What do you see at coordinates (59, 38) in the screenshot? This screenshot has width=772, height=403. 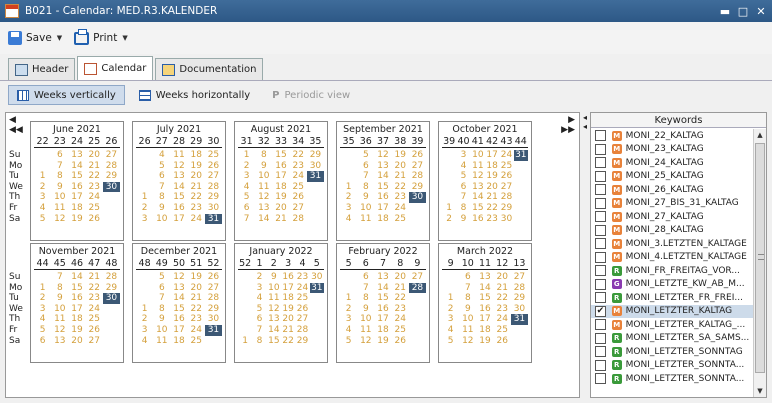 I see `chevron-down-icon: ▼` at bounding box center [59, 38].